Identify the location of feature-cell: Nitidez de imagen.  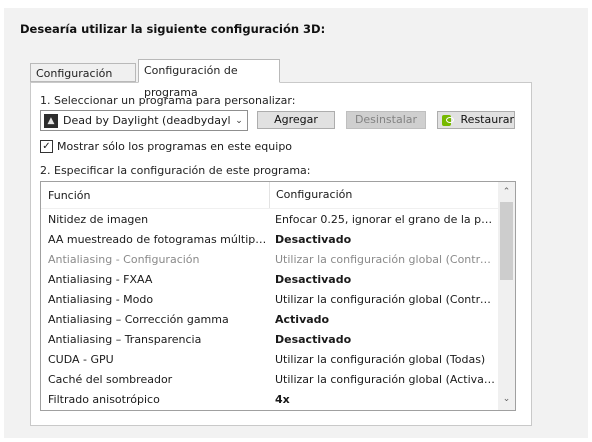
(98, 219).